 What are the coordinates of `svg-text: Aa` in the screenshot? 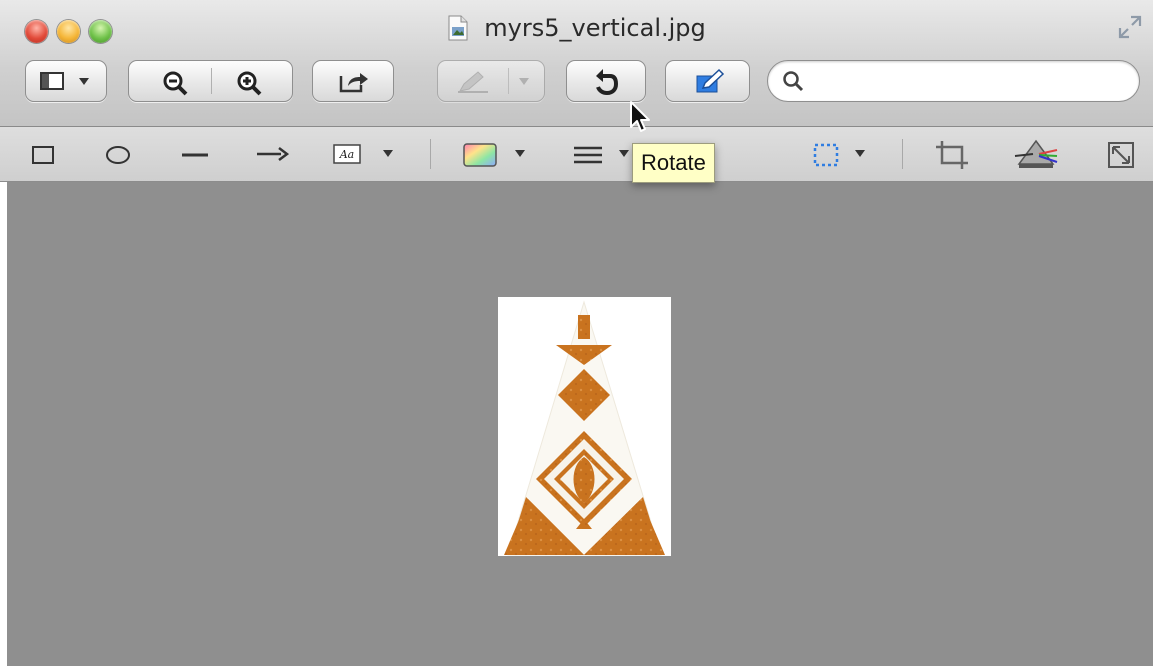 It's located at (347, 154).